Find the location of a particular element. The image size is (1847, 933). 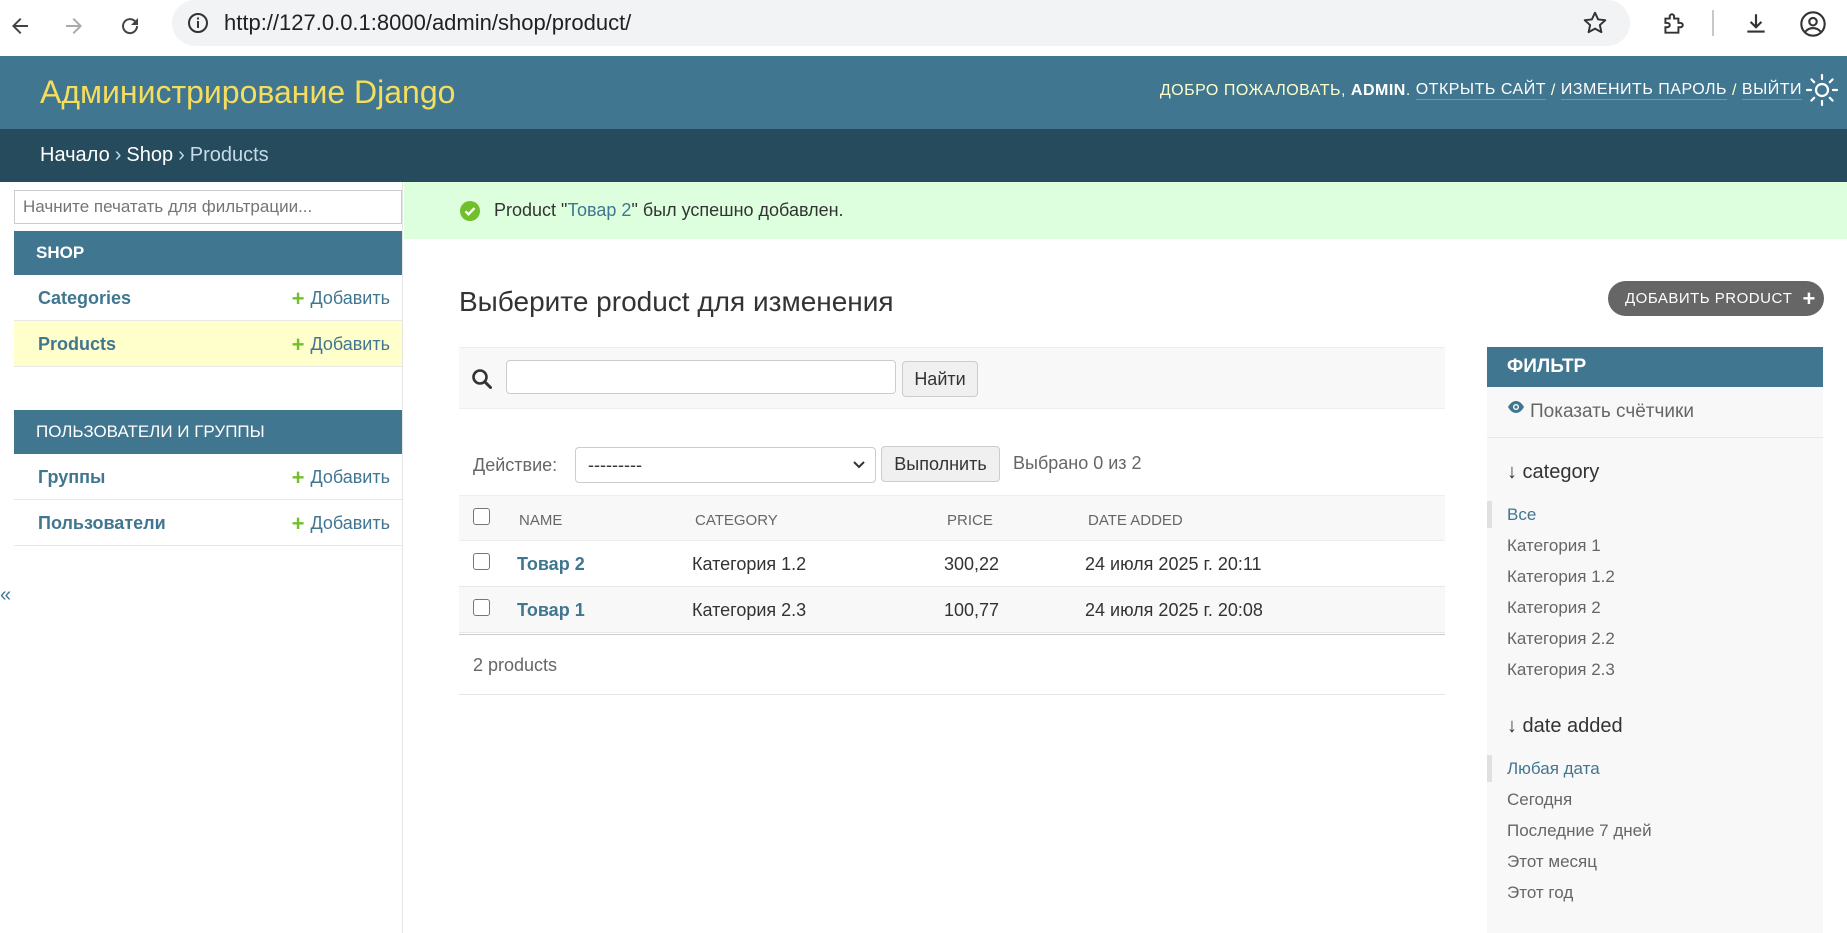

paginator: 2 products is located at coordinates (952, 664).